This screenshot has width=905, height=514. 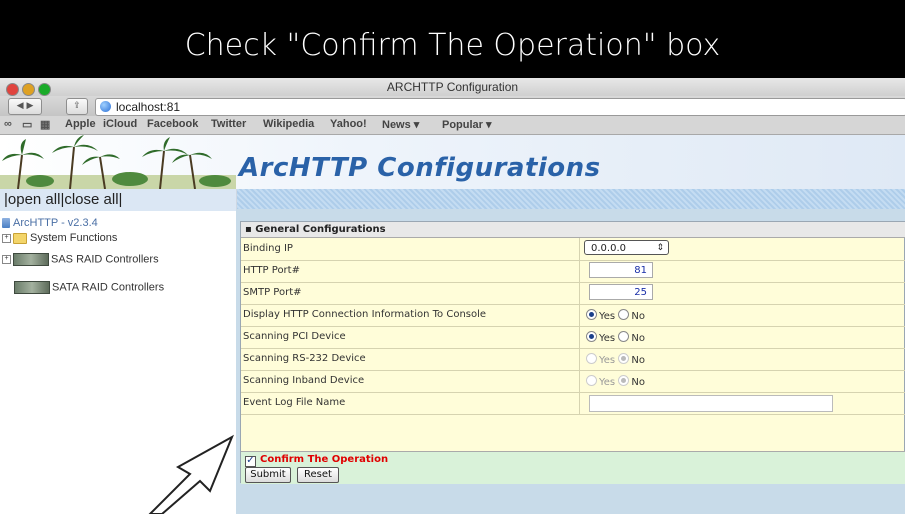 I want to click on button-row: Submit Reset, so click(x=573, y=475).